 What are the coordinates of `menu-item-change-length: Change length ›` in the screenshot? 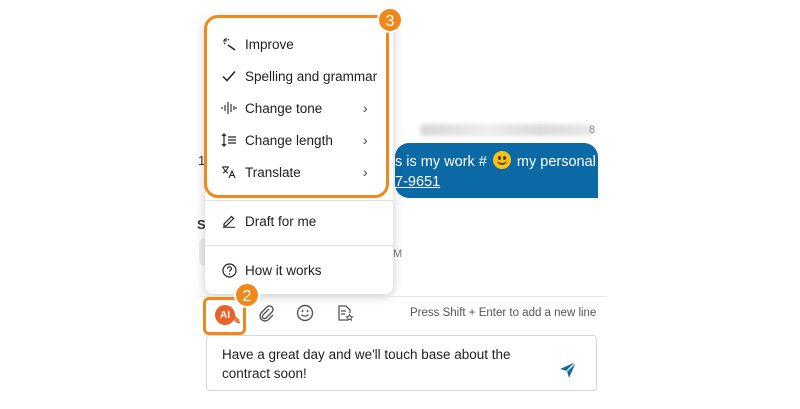 It's located at (299, 140).